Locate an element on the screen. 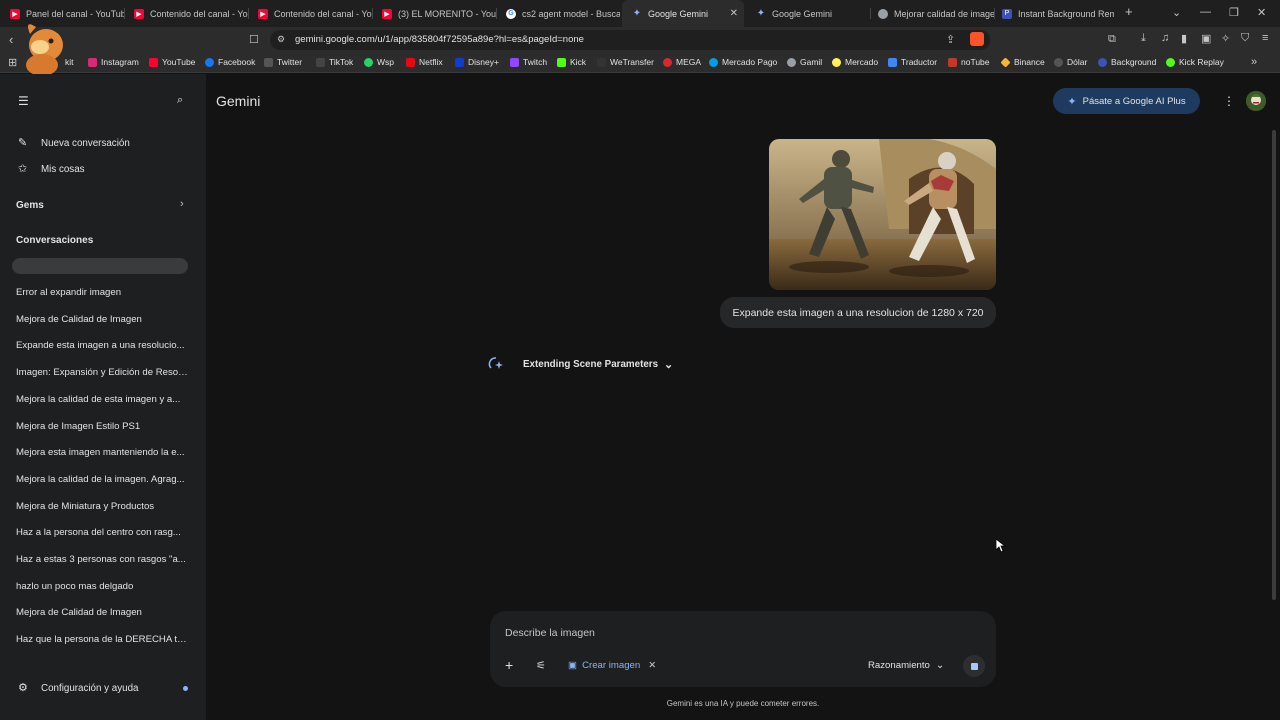 Image resolution: width=1280 pixels, height=720 pixels. search-icon: ⌕ is located at coordinates (180, 100).